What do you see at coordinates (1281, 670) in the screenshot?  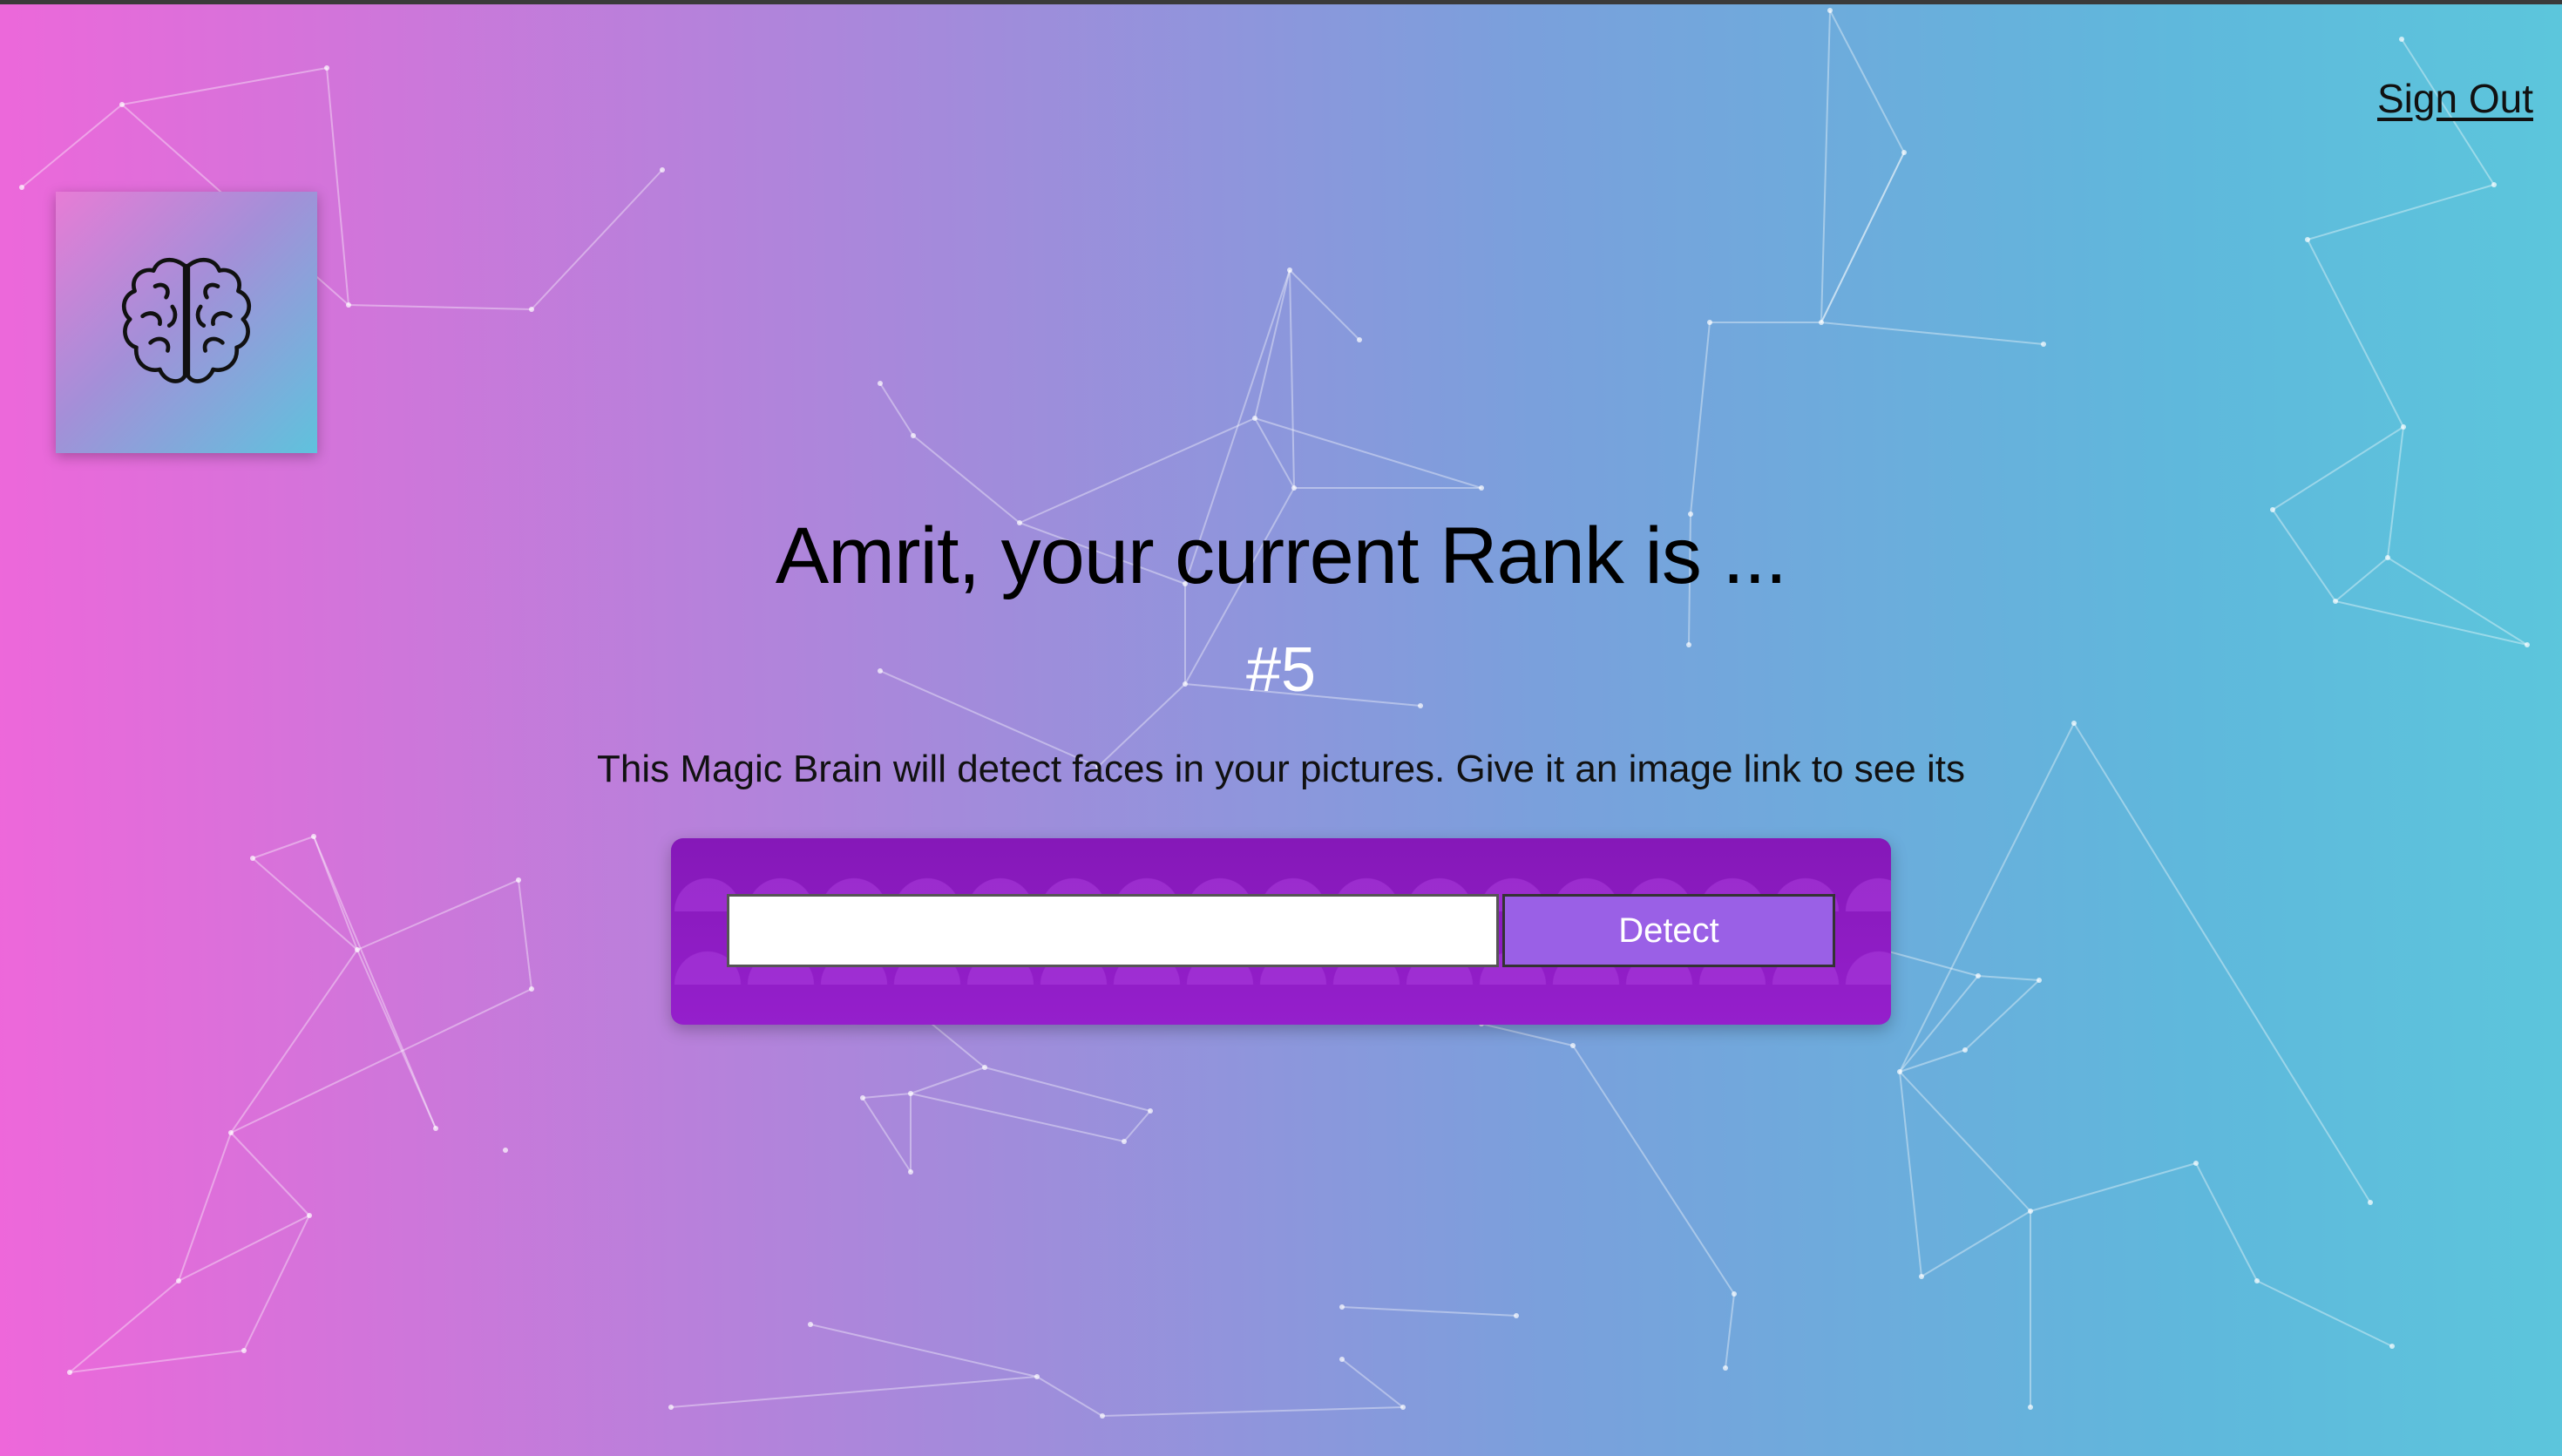 I see `rank-value: #5` at bounding box center [1281, 670].